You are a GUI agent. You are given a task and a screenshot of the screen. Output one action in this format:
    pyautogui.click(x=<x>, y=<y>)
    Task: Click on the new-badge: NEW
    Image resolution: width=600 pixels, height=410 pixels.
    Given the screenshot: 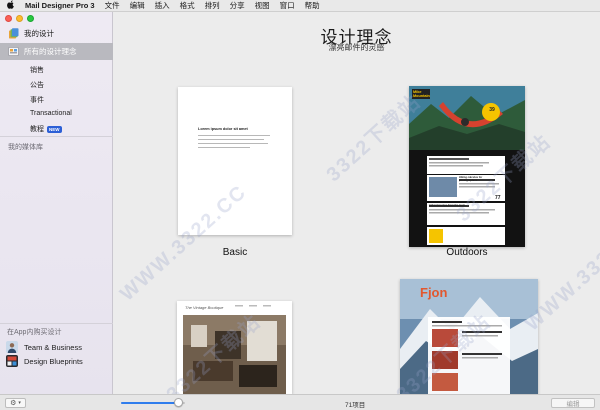 What is the action you would take?
    pyautogui.click(x=54, y=129)
    